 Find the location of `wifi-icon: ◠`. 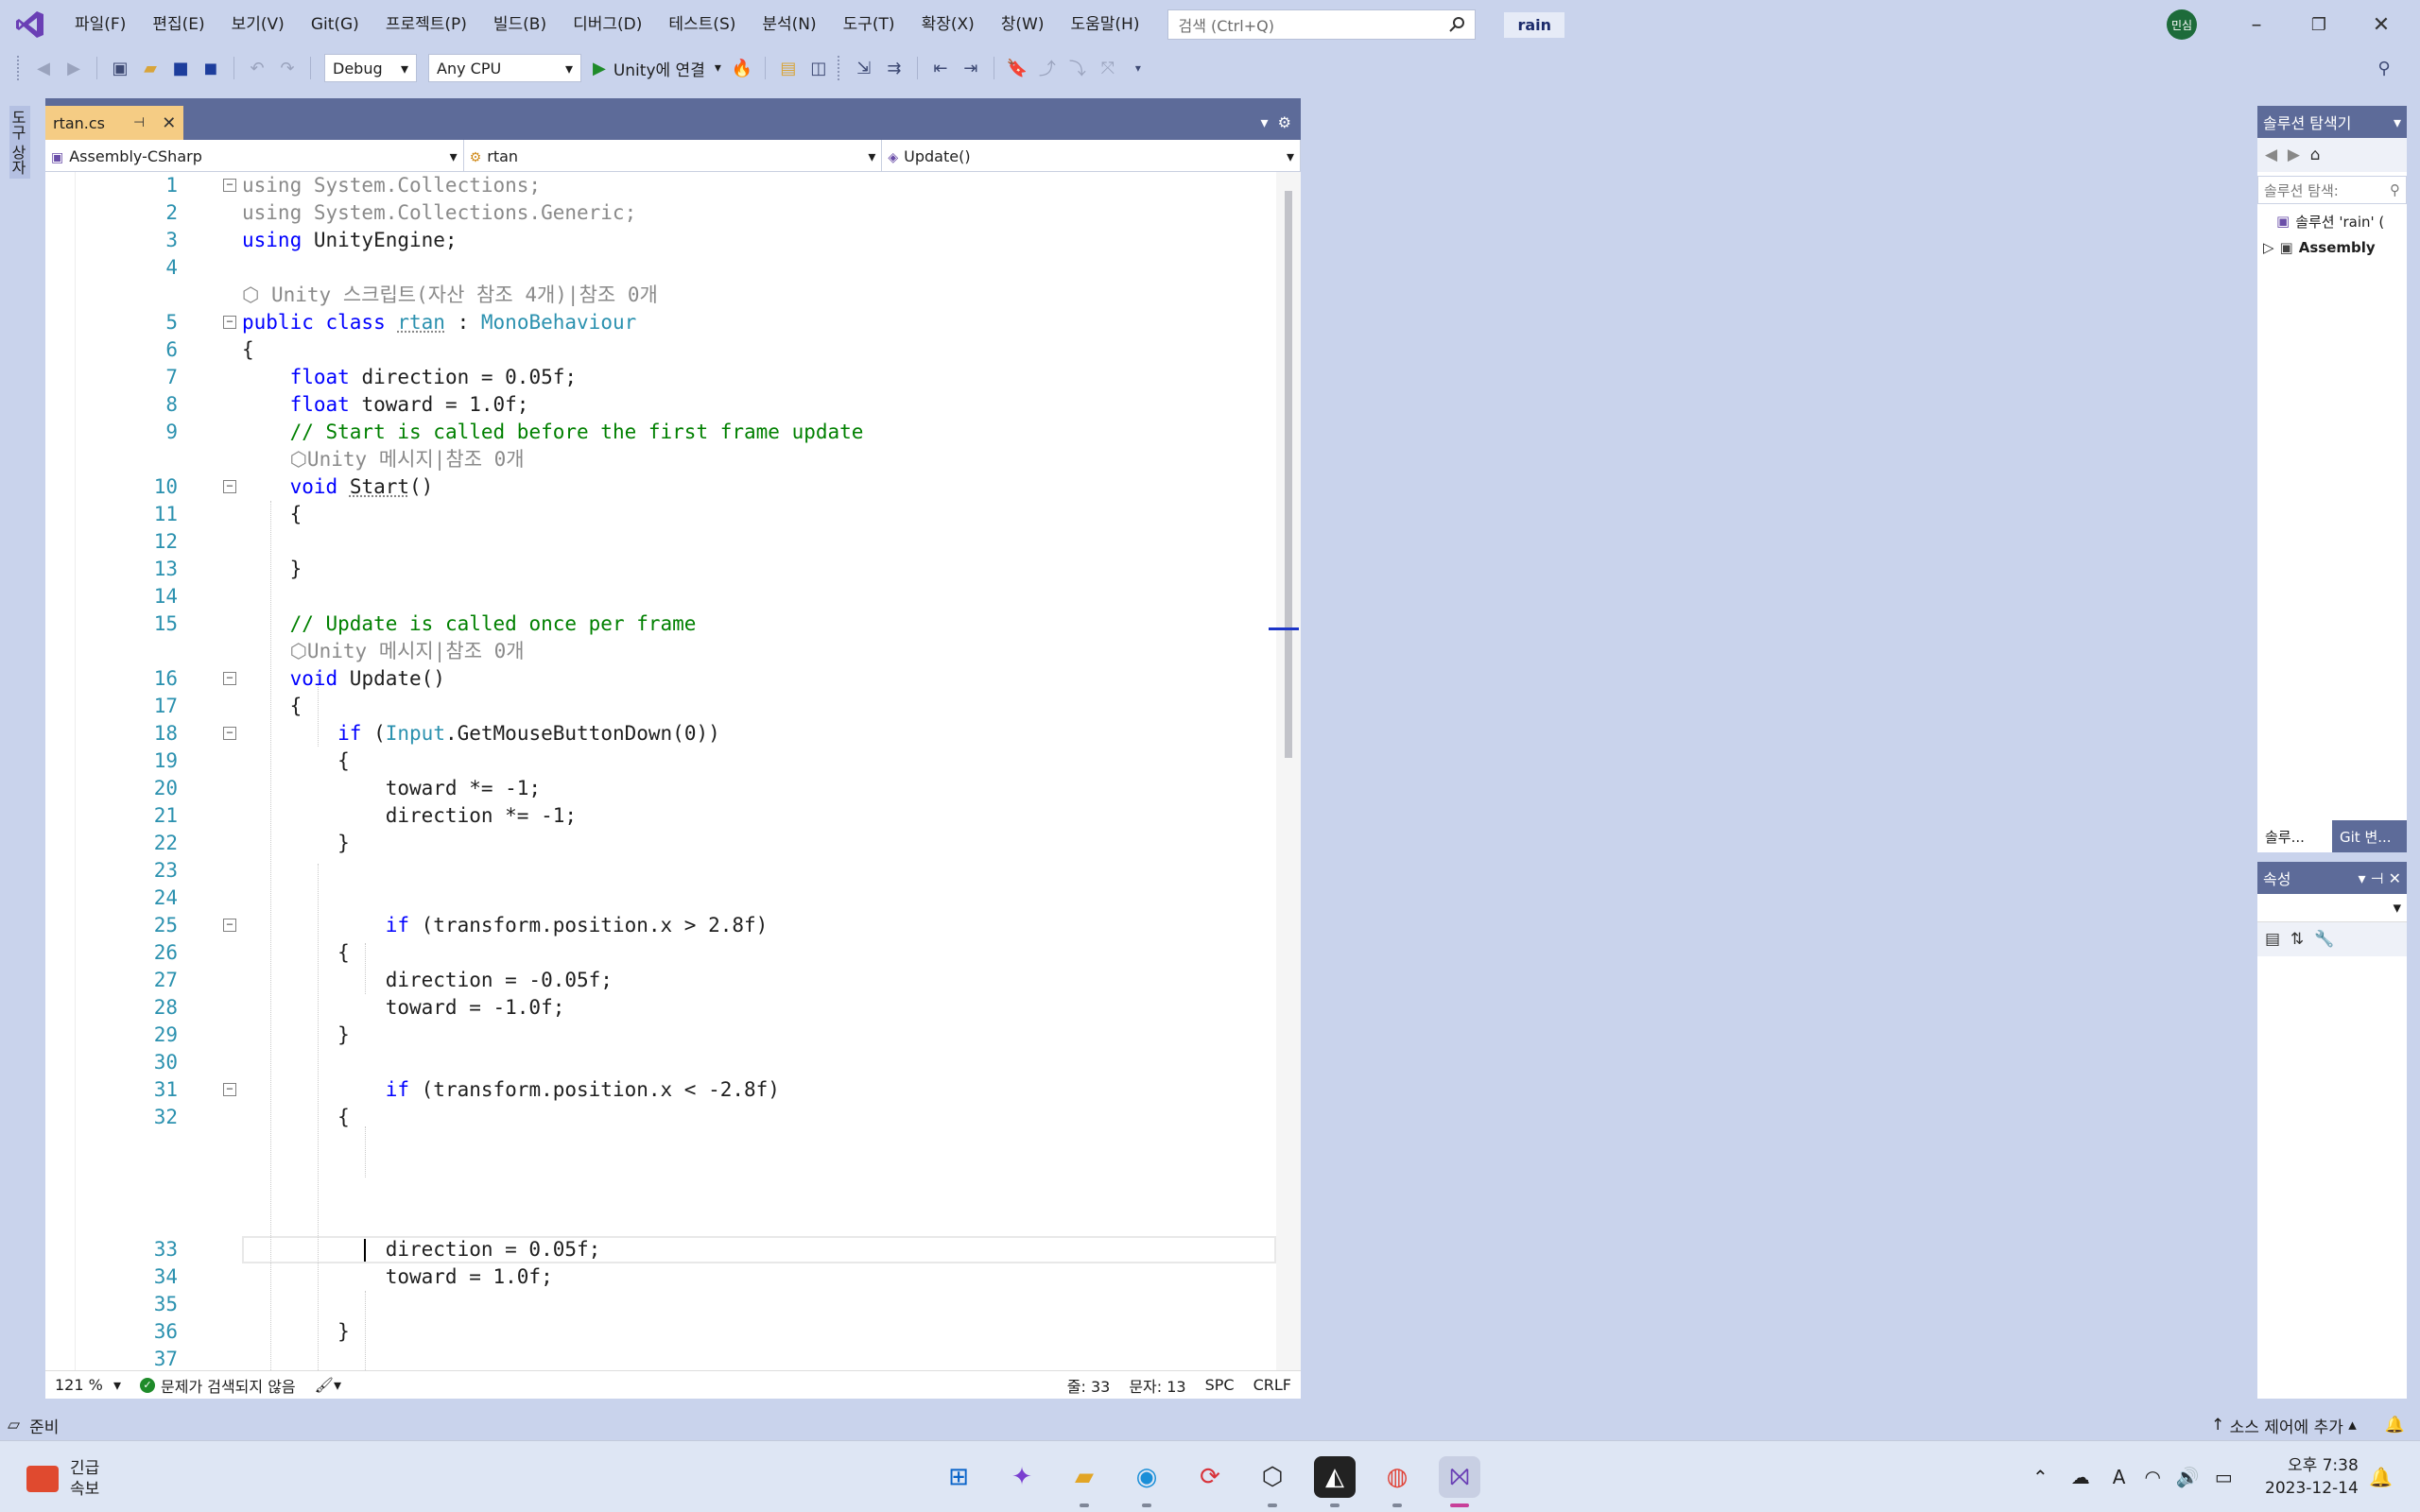

wifi-icon: ◠ is located at coordinates (2152, 1477).